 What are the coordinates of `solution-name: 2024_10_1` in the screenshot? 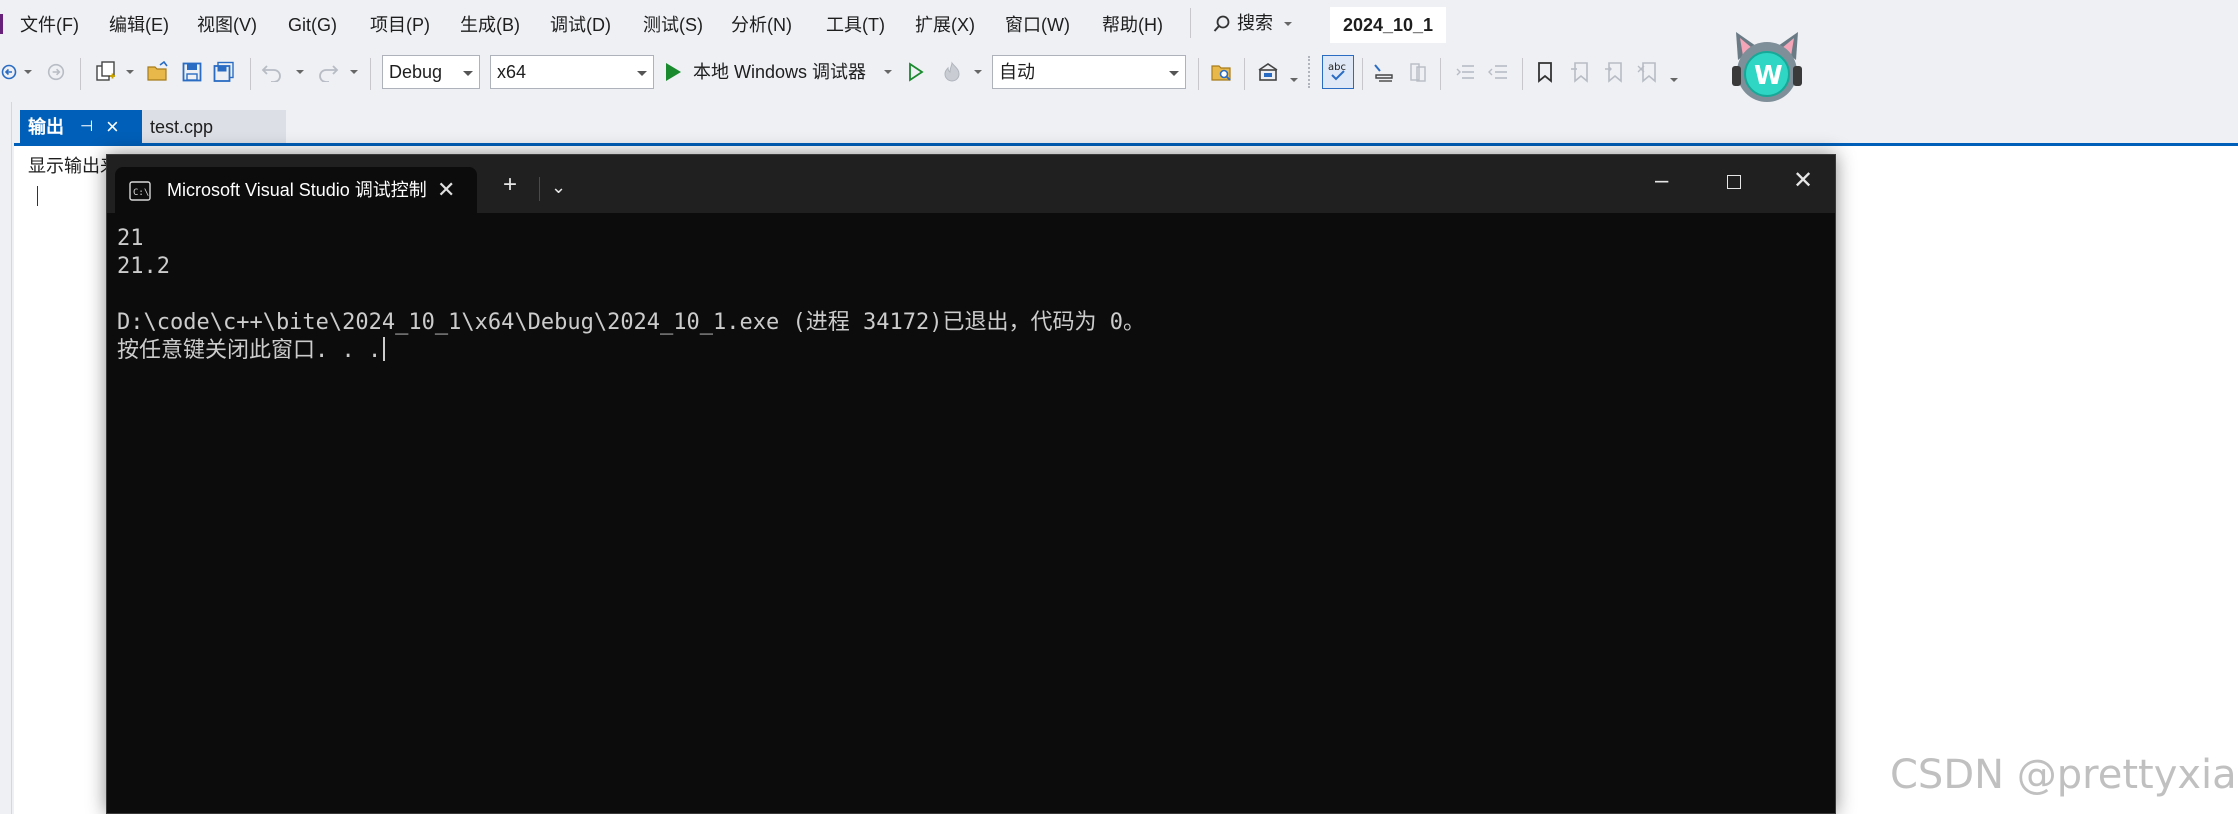 It's located at (1388, 25).